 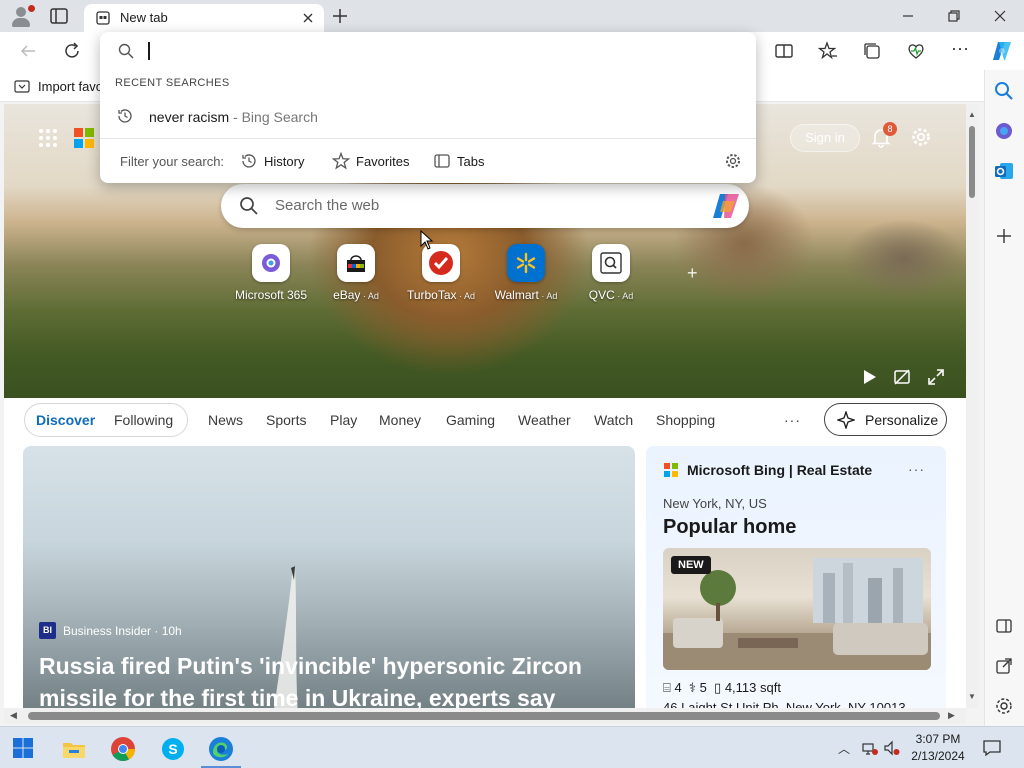 What do you see at coordinates (729, 527) in the screenshot?
I see `card-title: Popular home` at bounding box center [729, 527].